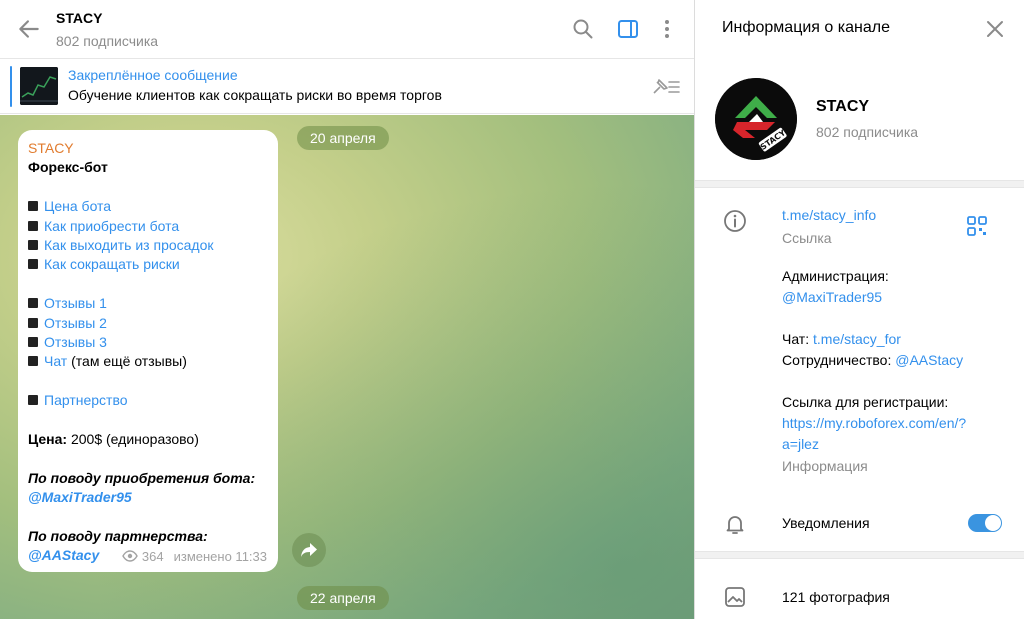 The image size is (1024, 619). What do you see at coordinates (148, 342) in the screenshot?
I see `list-item: Отзывы 3` at bounding box center [148, 342].